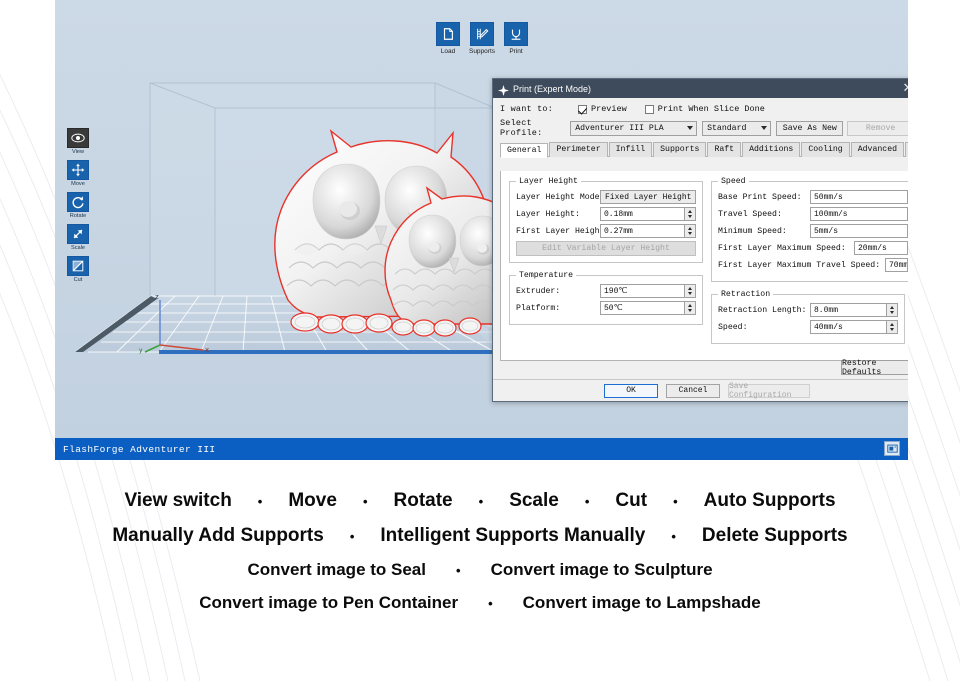  I want to click on checkbox-print-when-slice-done: Print When Slice Done, so click(704, 109).